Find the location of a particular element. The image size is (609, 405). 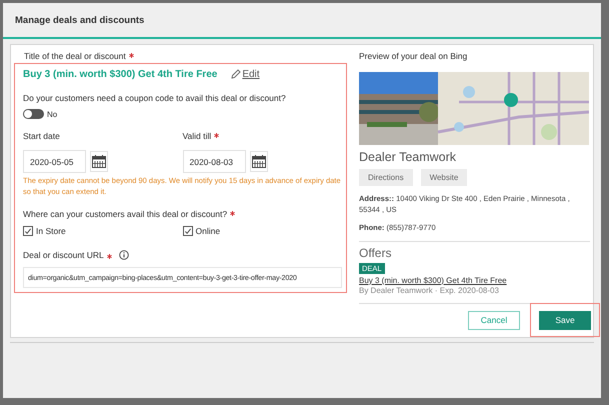

info-icon is located at coordinates (123, 255).